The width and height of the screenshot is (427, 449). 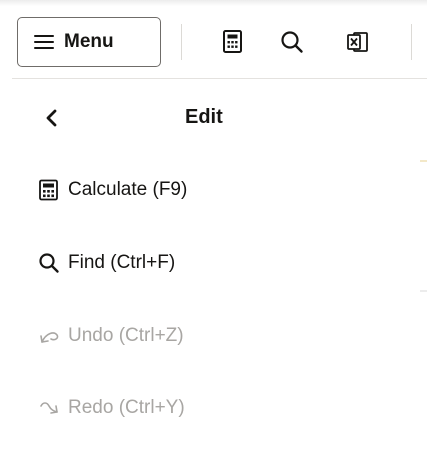 What do you see at coordinates (204, 117) in the screenshot?
I see `submenu-title: Edit` at bounding box center [204, 117].